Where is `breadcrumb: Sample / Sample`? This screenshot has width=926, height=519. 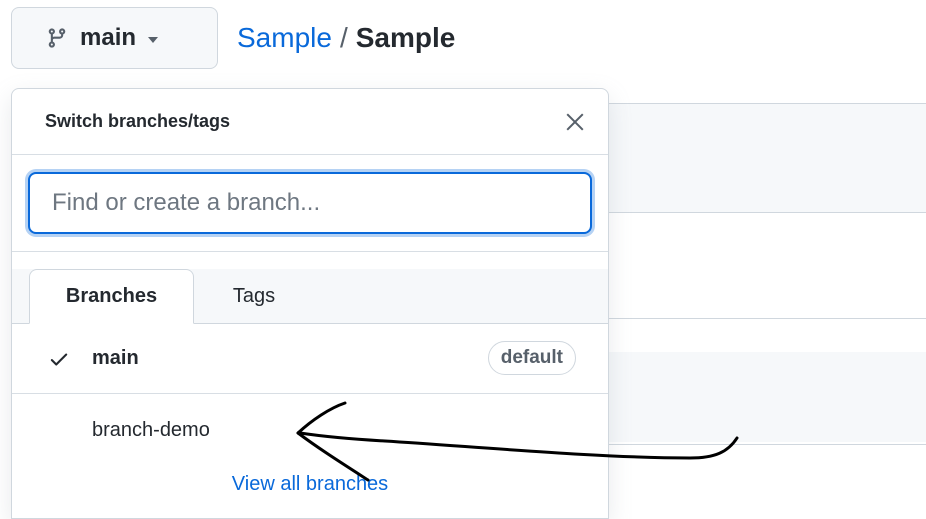 breadcrumb: Sample / Sample is located at coordinates (346, 38).